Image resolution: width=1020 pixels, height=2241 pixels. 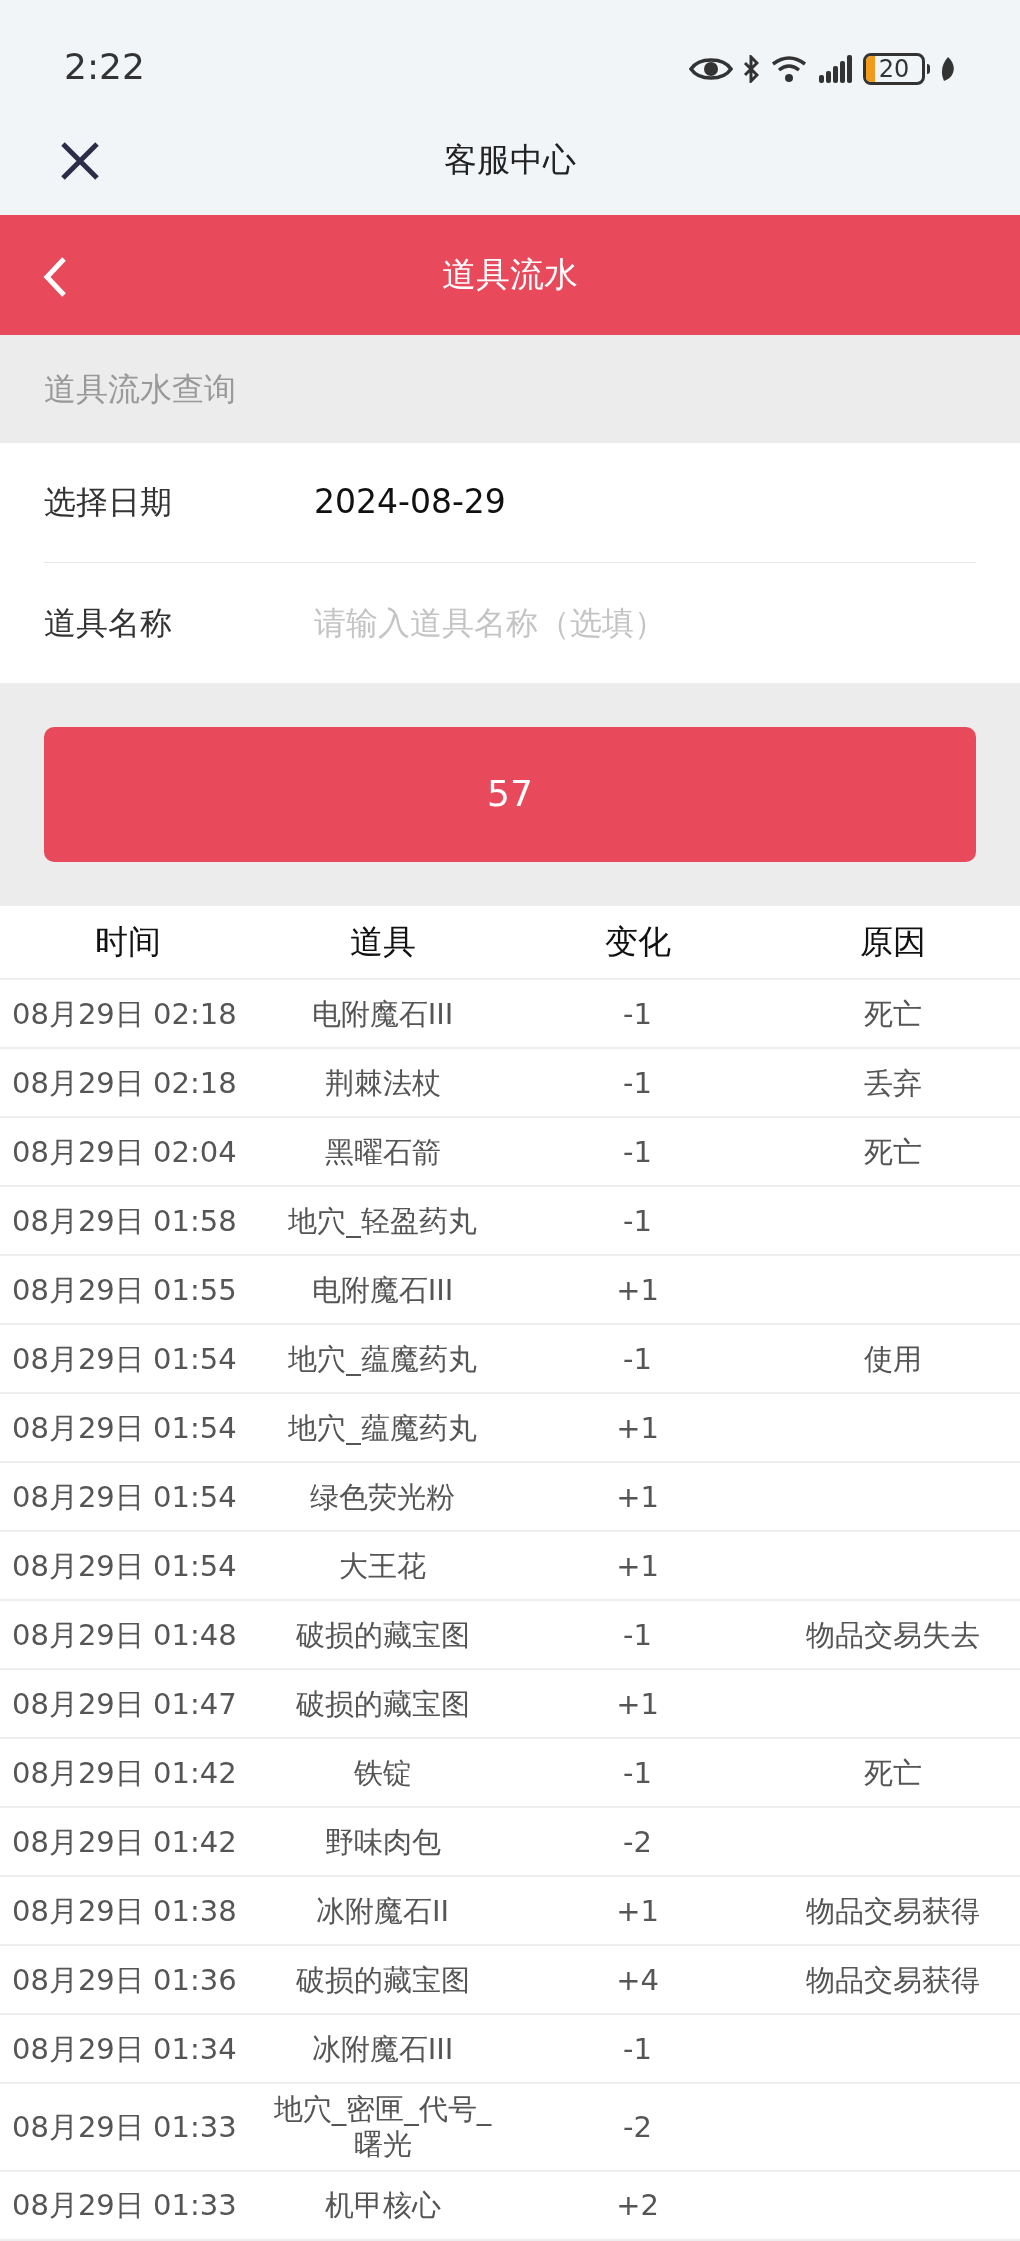 I want to click on time-cell-text: 08月29日 02:04, so click(x=124, y=1152).